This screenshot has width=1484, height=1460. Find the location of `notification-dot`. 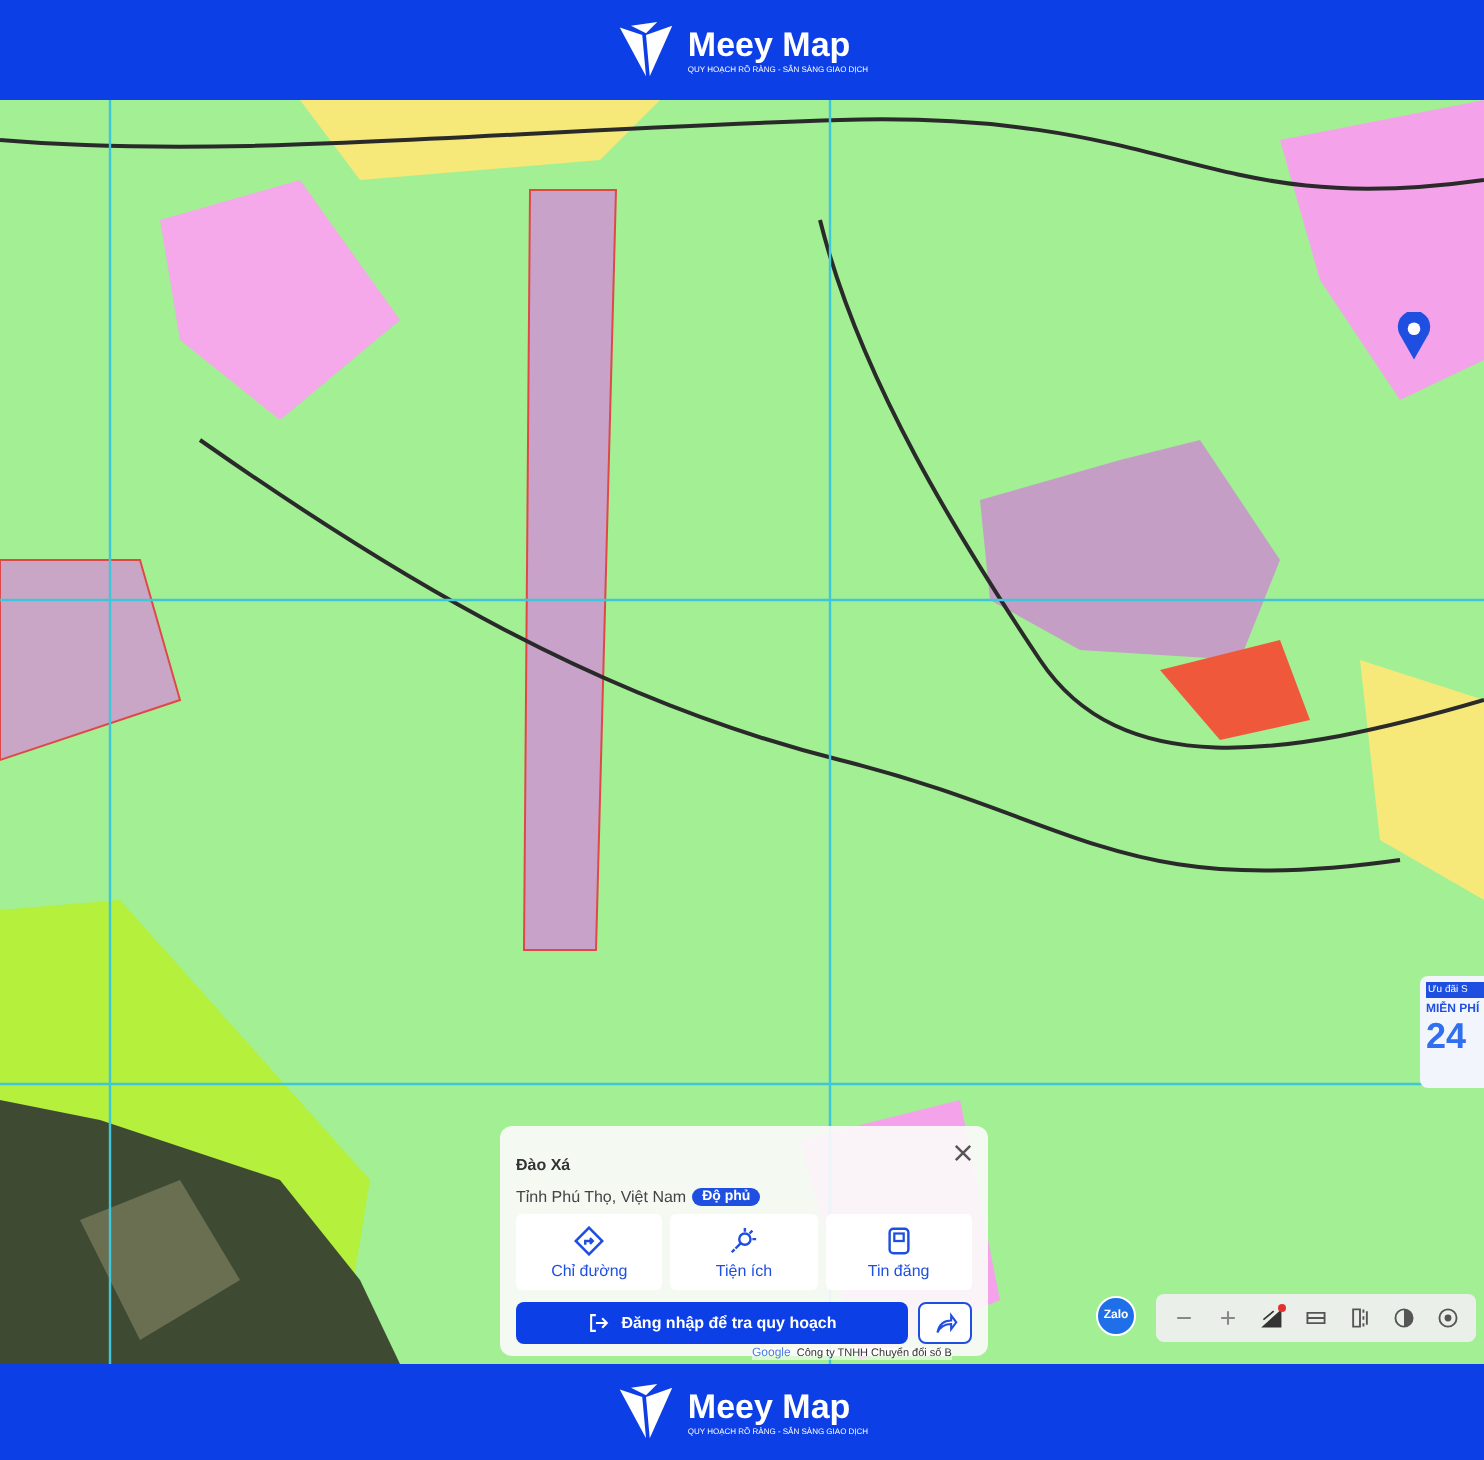

notification-dot is located at coordinates (1282, 1308).